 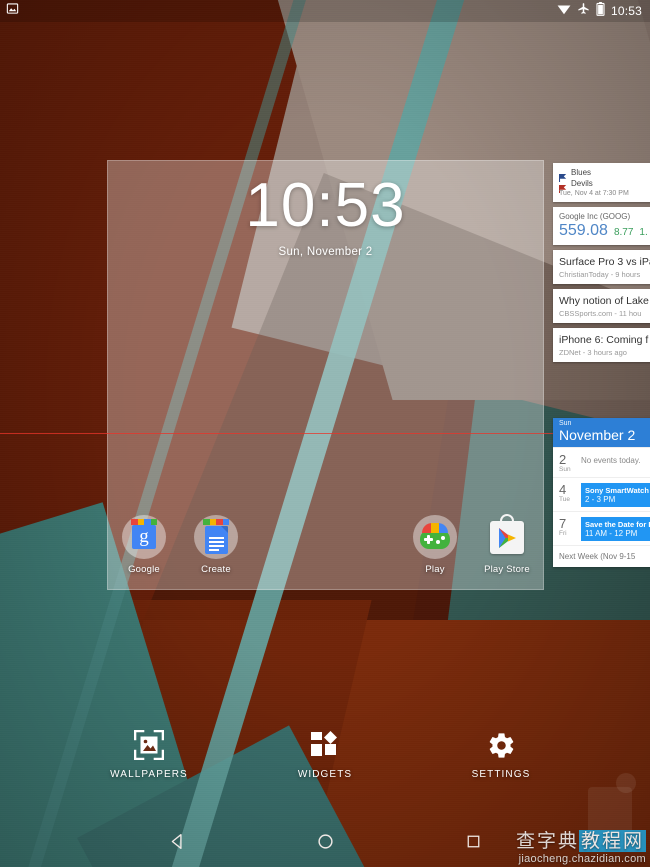 What do you see at coordinates (626, 11) in the screenshot?
I see `status-bar-clock: 10:53` at bounding box center [626, 11].